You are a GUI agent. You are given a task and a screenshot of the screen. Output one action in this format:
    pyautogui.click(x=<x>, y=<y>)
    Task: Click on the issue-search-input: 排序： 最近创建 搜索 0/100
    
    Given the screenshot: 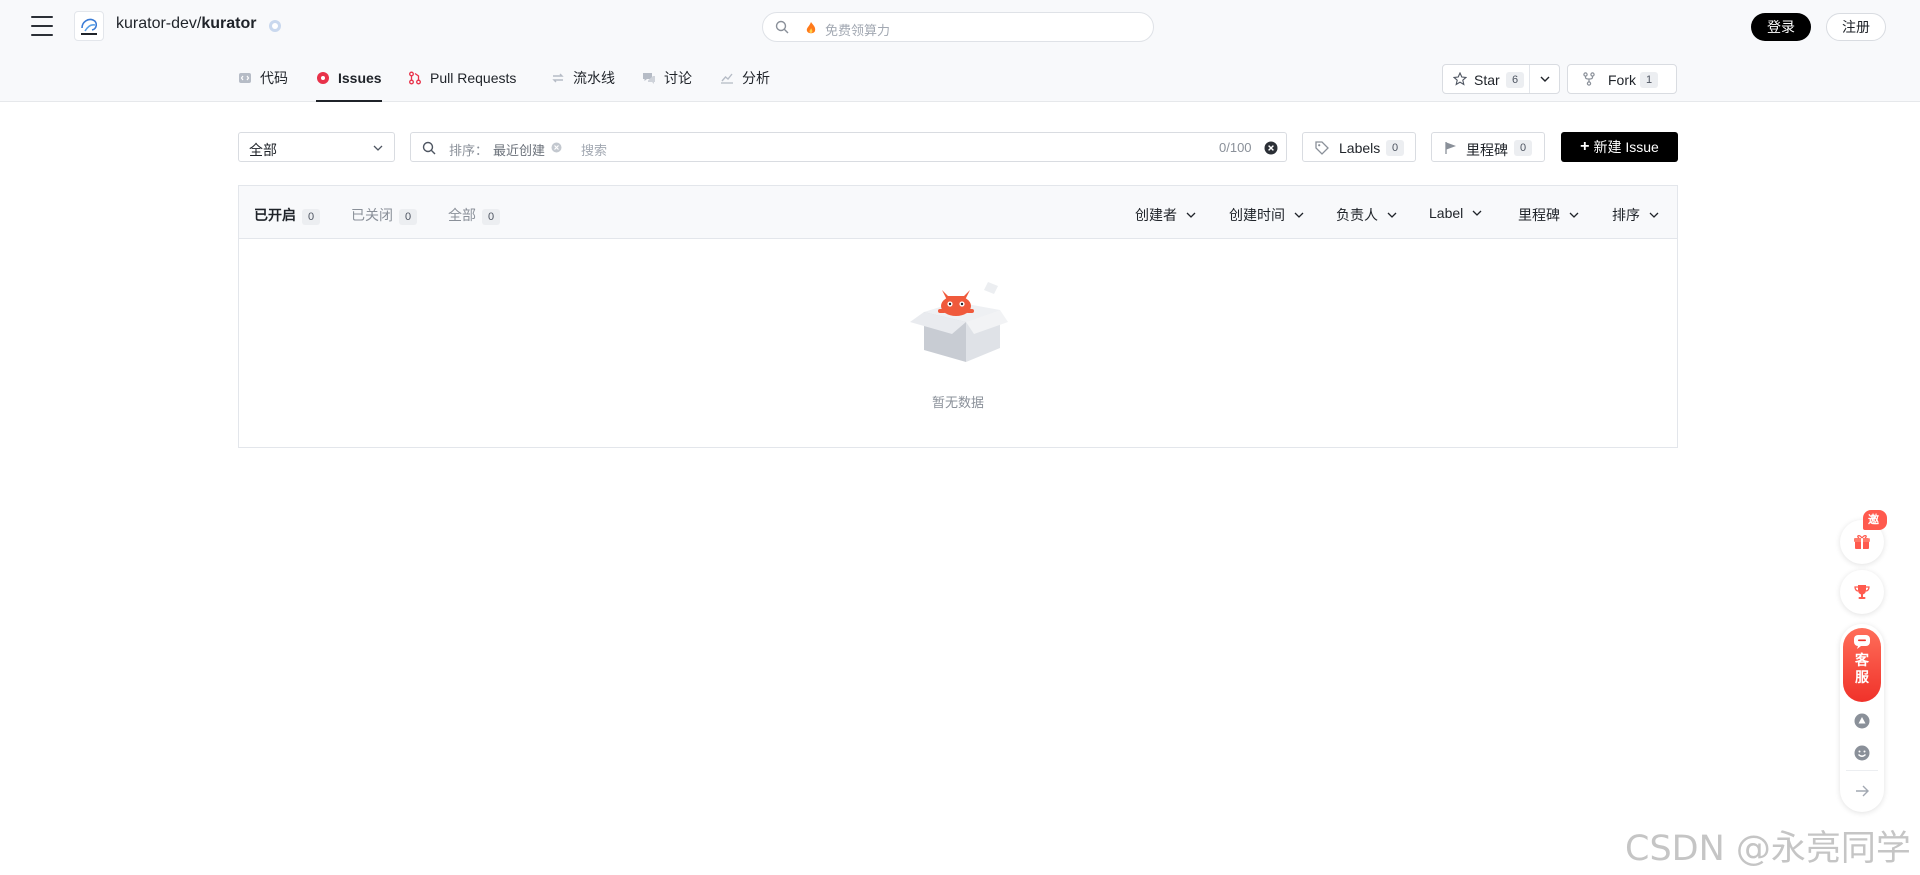 What is the action you would take?
    pyautogui.click(x=848, y=147)
    